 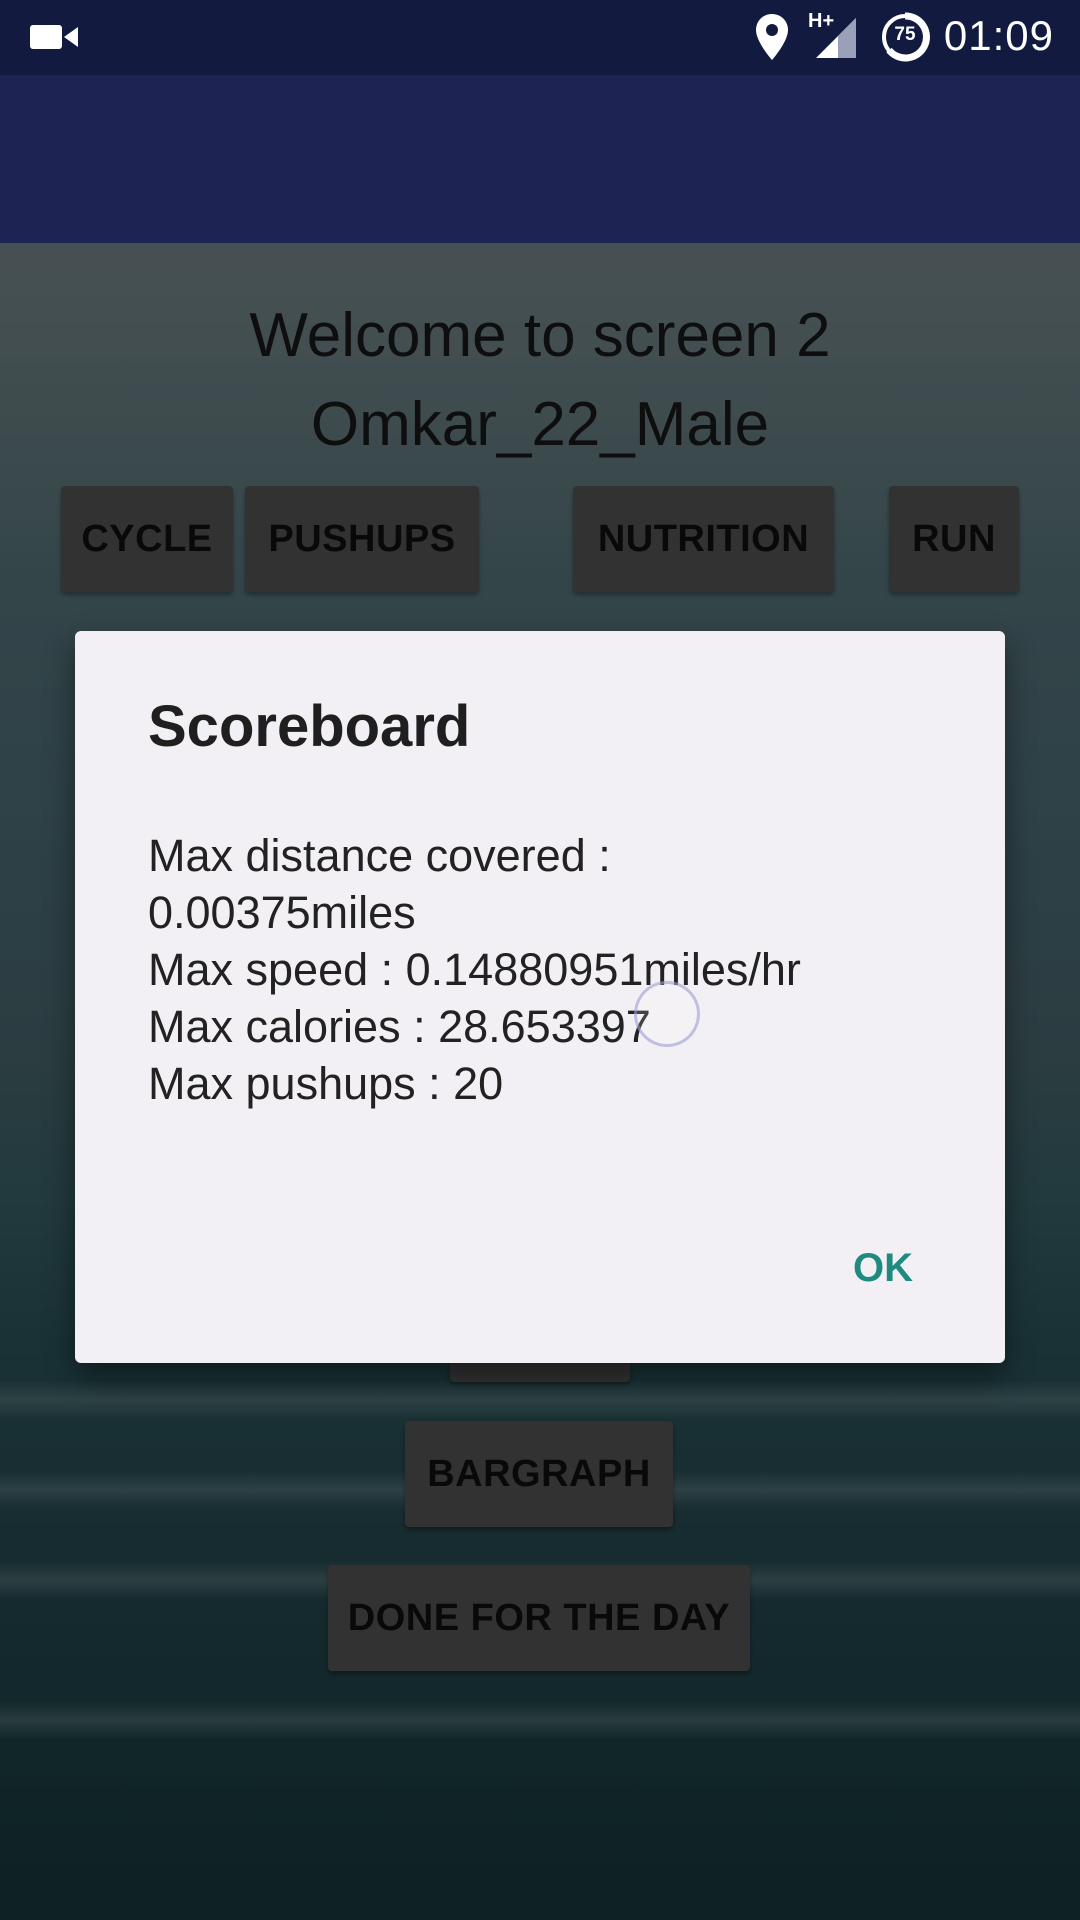 What do you see at coordinates (540, 37) in the screenshot?
I see `status-bar: H+ 75 01:09` at bounding box center [540, 37].